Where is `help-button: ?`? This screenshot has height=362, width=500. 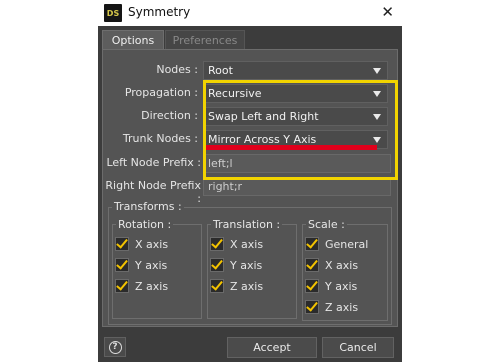
help-button: ? is located at coordinates (115, 347).